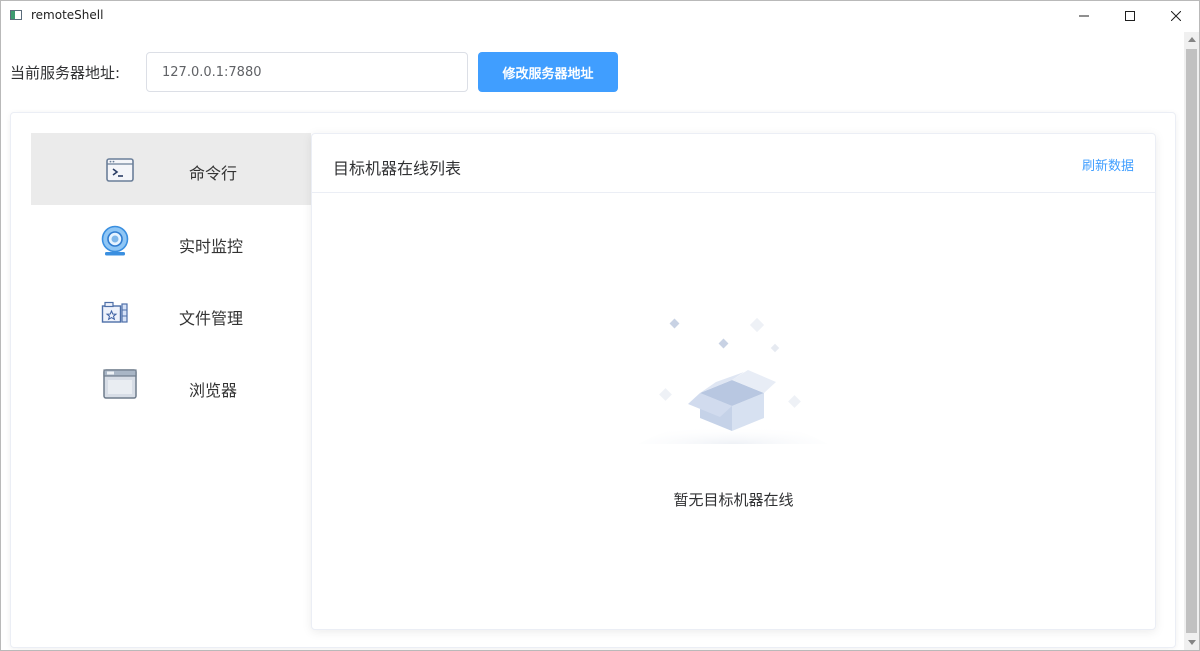 The image size is (1200, 651). I want to click on empty-box-icon, so click(733, 380).